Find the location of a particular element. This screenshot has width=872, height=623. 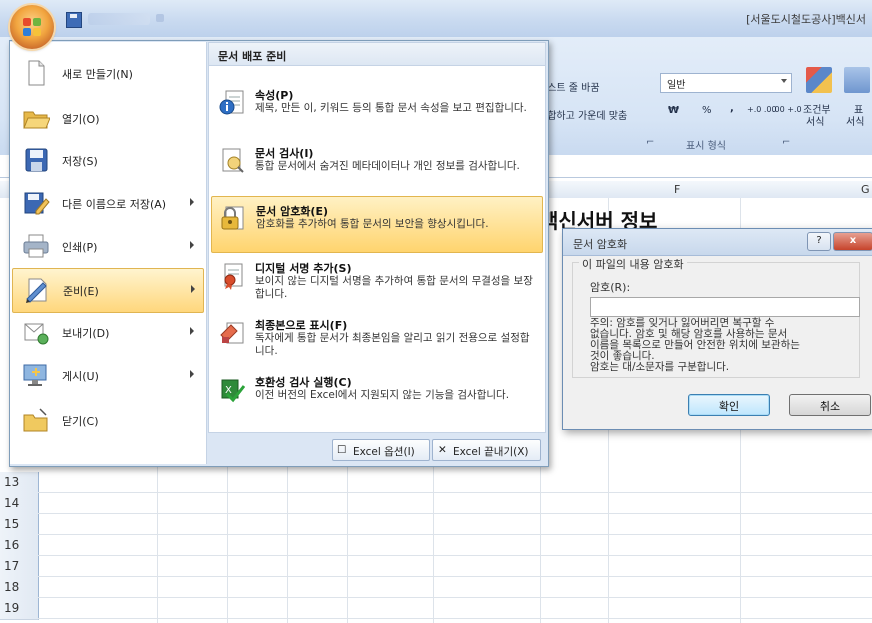

menu-item-print: 인쇄(P) is located at coordinates (108, 246).